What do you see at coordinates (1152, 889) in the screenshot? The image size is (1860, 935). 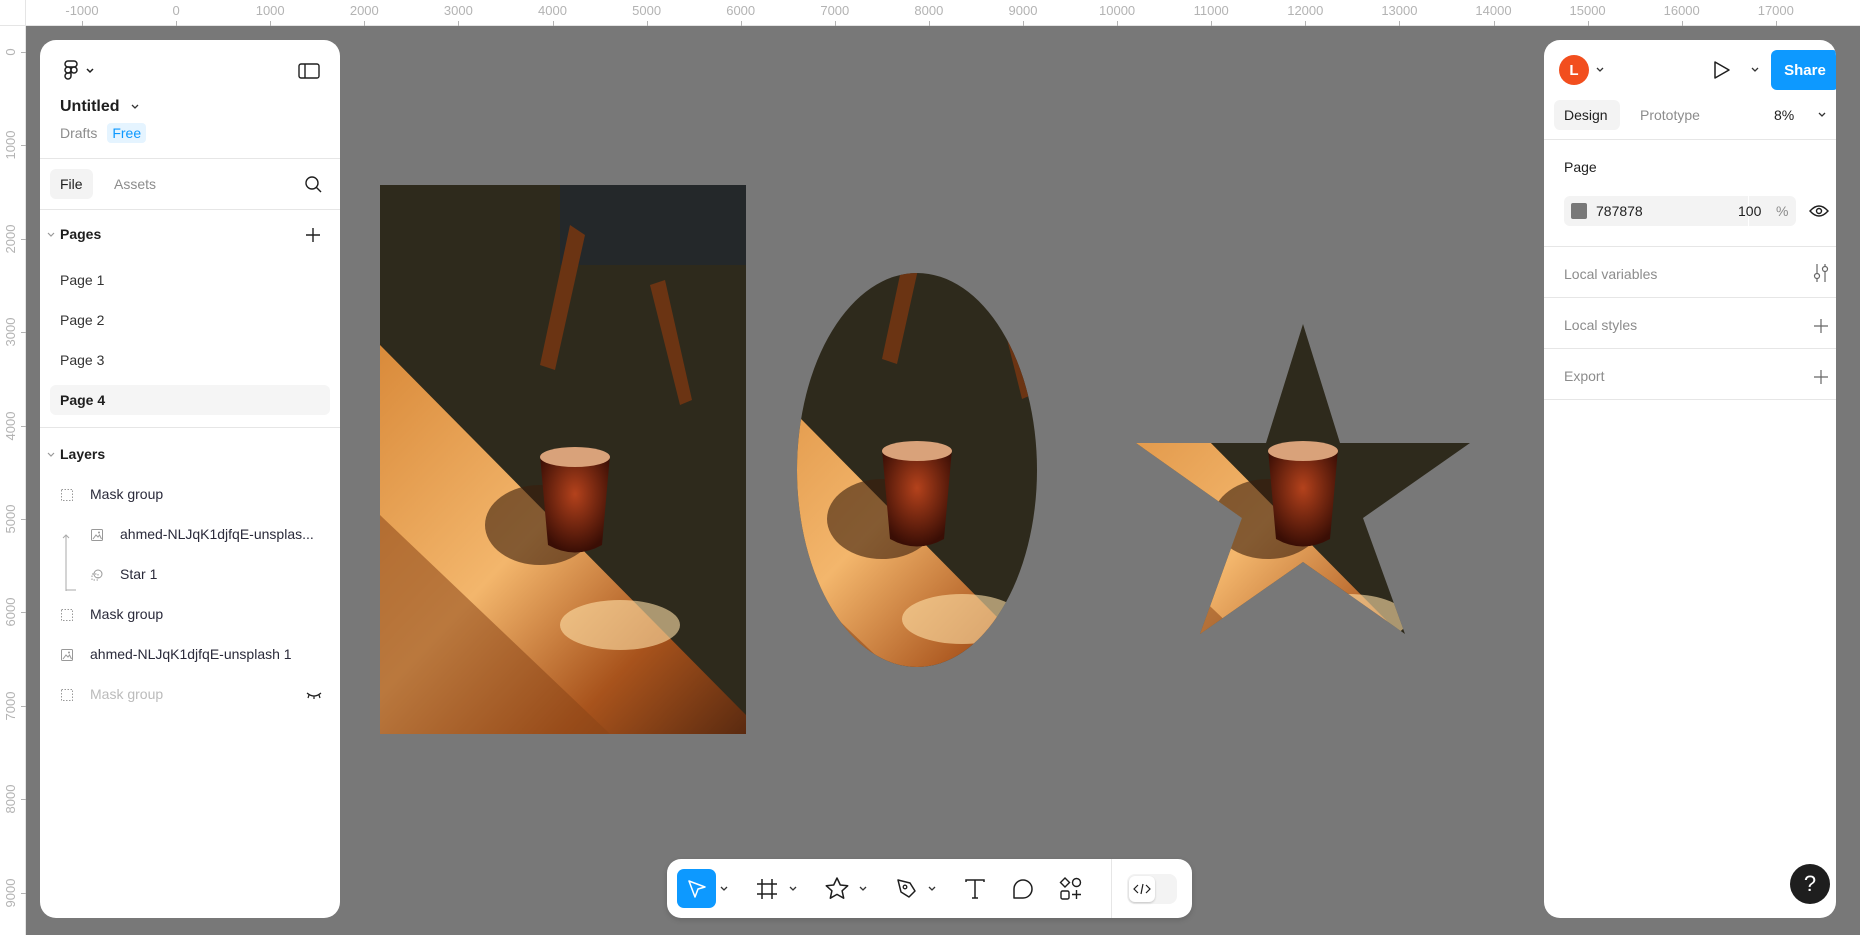 I see `dev-mode-toggle` at bounding box center [1152, 889].